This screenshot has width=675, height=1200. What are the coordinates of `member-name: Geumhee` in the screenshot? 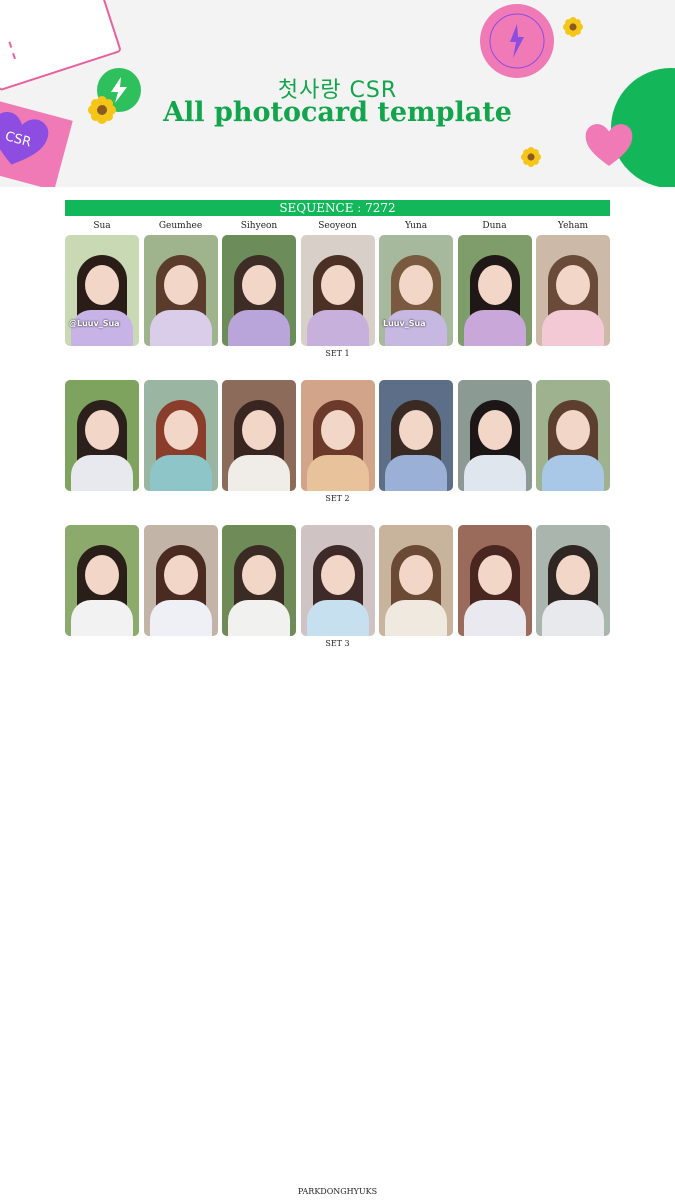 It's located at (180, 226).